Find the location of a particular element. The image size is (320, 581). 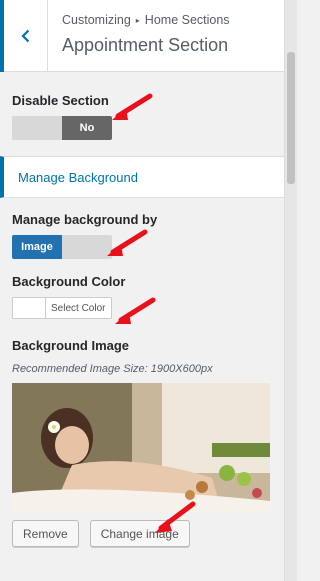

breadcrumb-root: Customizing is located at coordinates (96, 20).